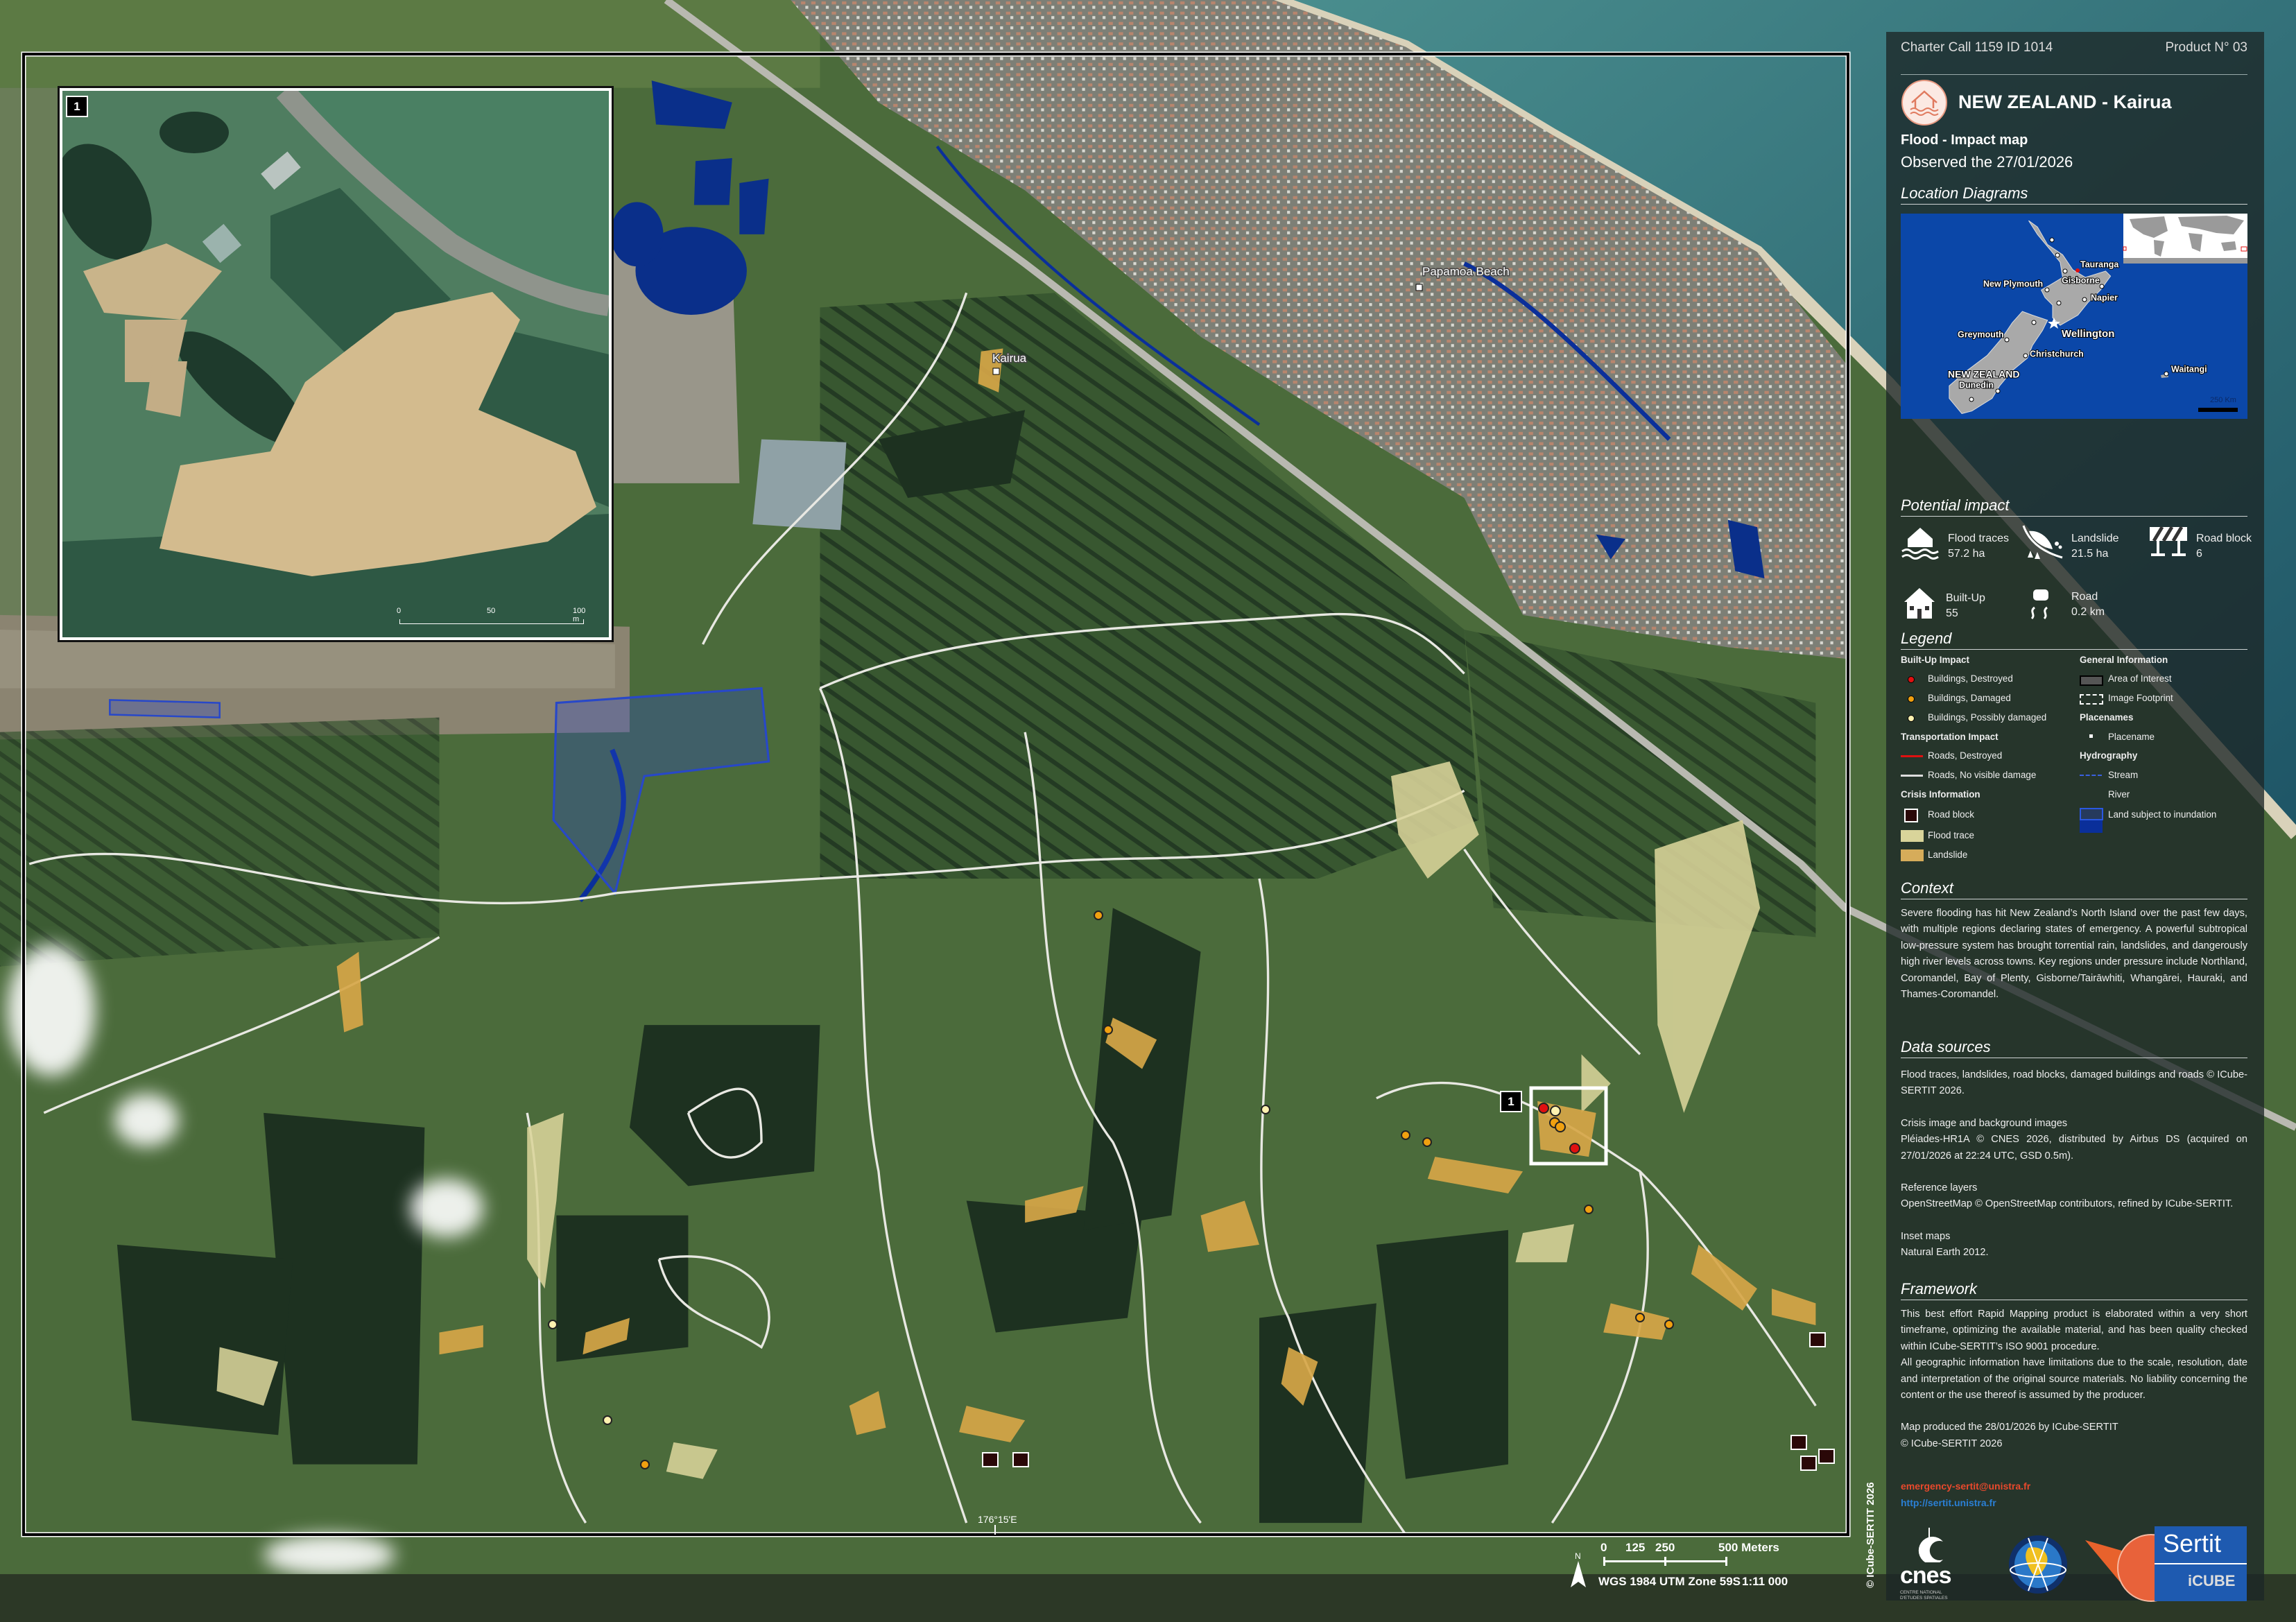  I want to click on impact-road-value: 0.2 km, so click(2088, 612).